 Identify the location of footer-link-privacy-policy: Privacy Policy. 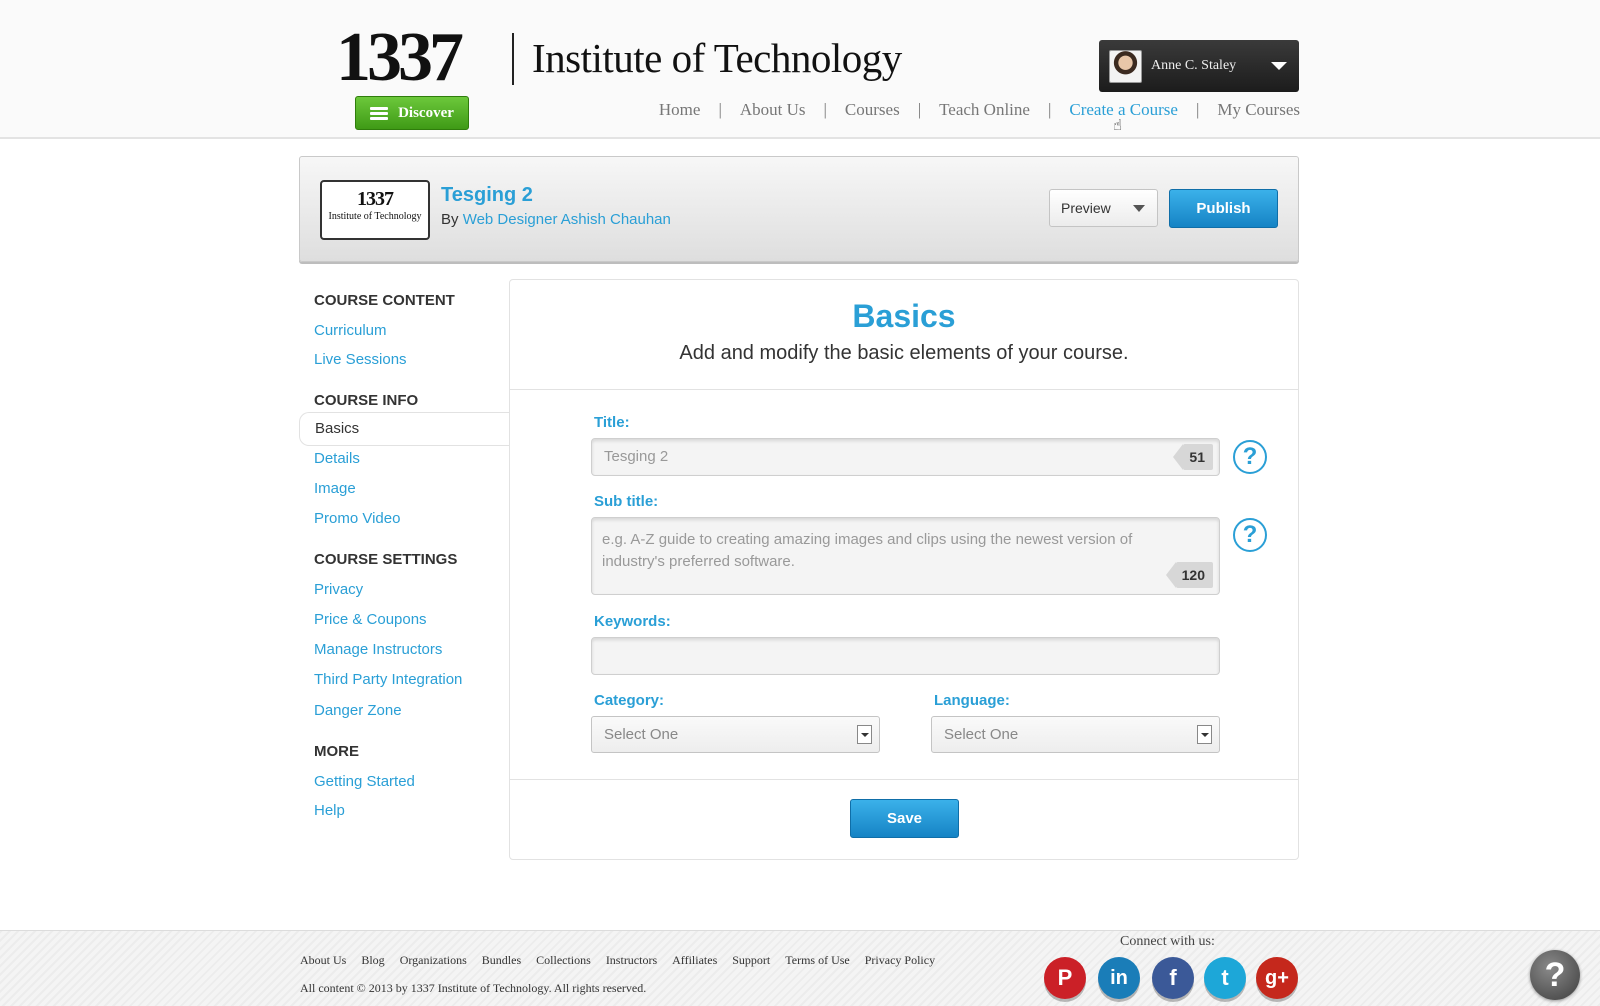
(900, 960).